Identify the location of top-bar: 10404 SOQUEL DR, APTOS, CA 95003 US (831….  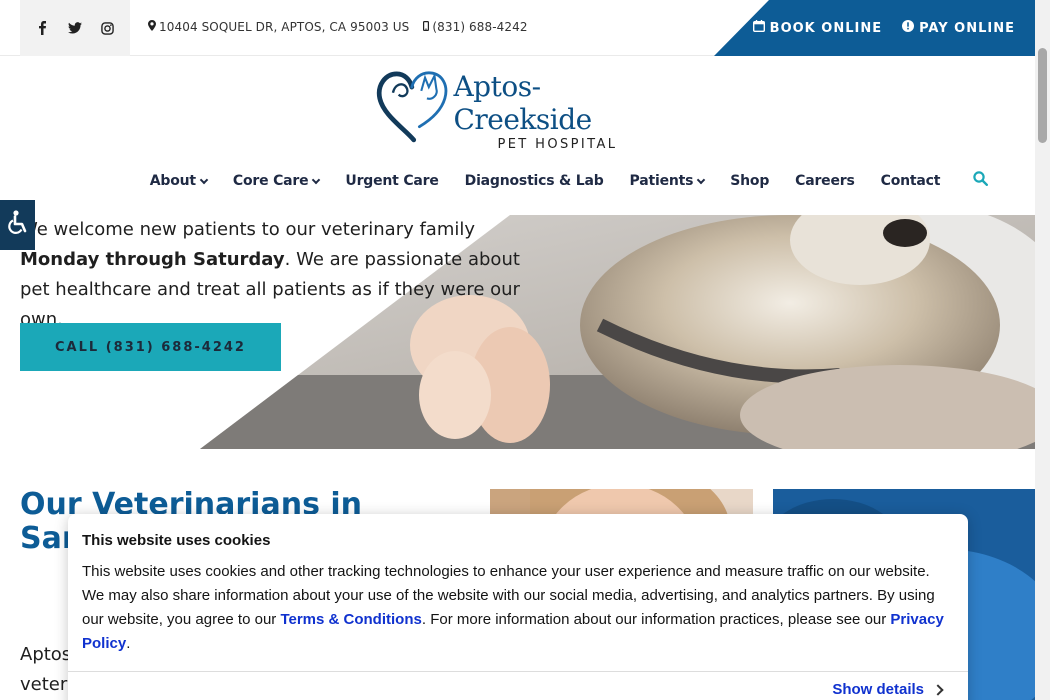
(517, 28).